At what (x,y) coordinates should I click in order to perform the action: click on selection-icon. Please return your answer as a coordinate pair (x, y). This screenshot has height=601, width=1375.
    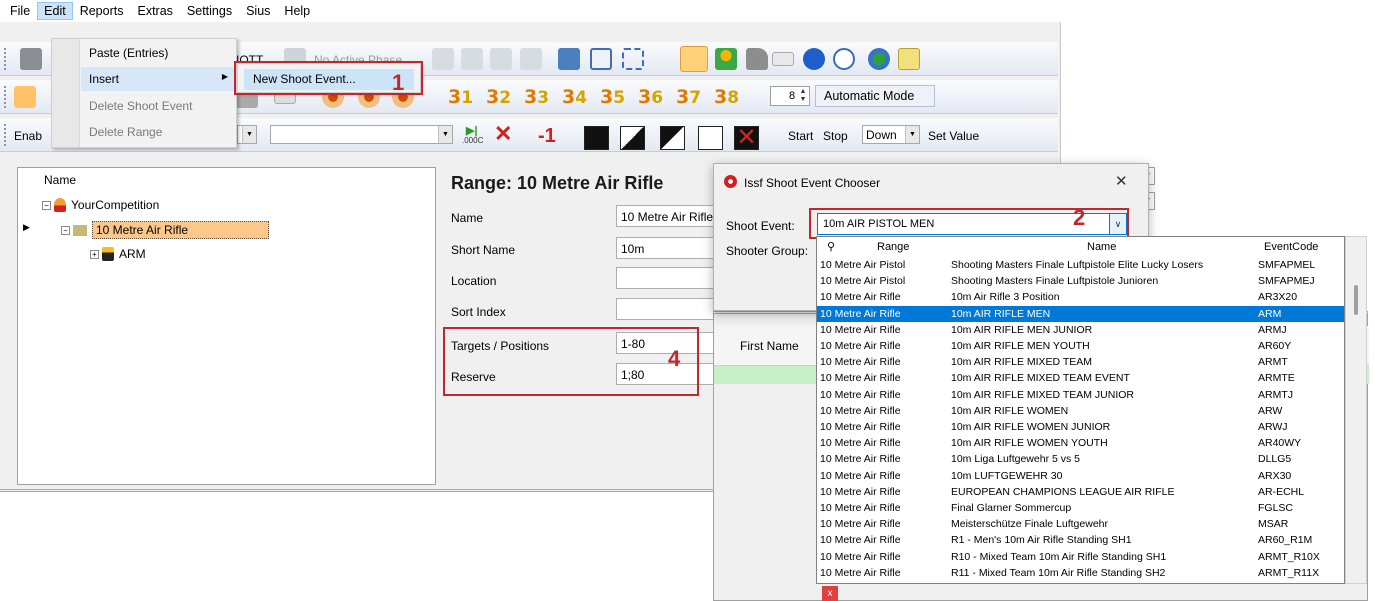
    Looking at the image, I should click on (633, 59).